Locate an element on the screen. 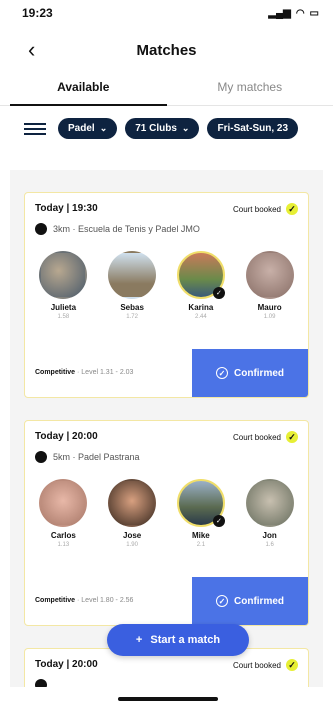 The height and width of the screenshot is (707, 333). back-button: ‹ is located at coordinates (31, 50).